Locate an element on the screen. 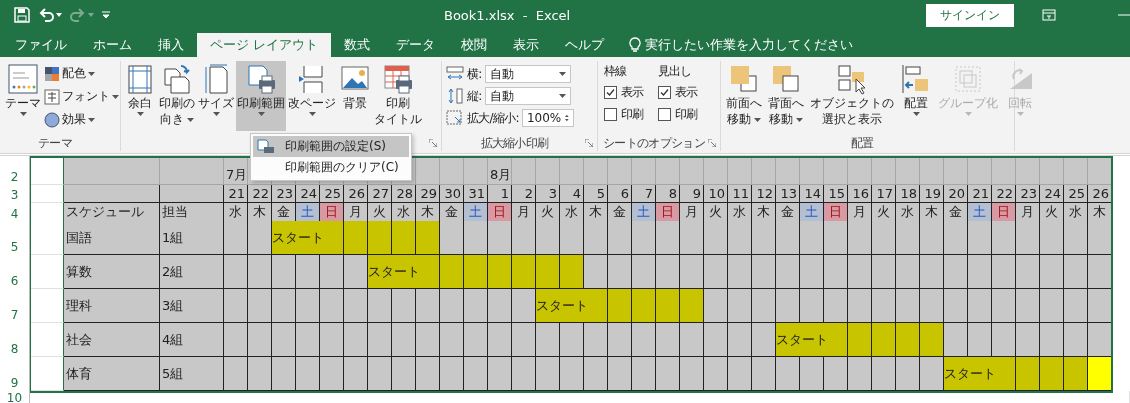 The height and width of the screenshot is (403, 1130). ribbon-button: 背面へ 移動 is located at coordinates (786, 96).